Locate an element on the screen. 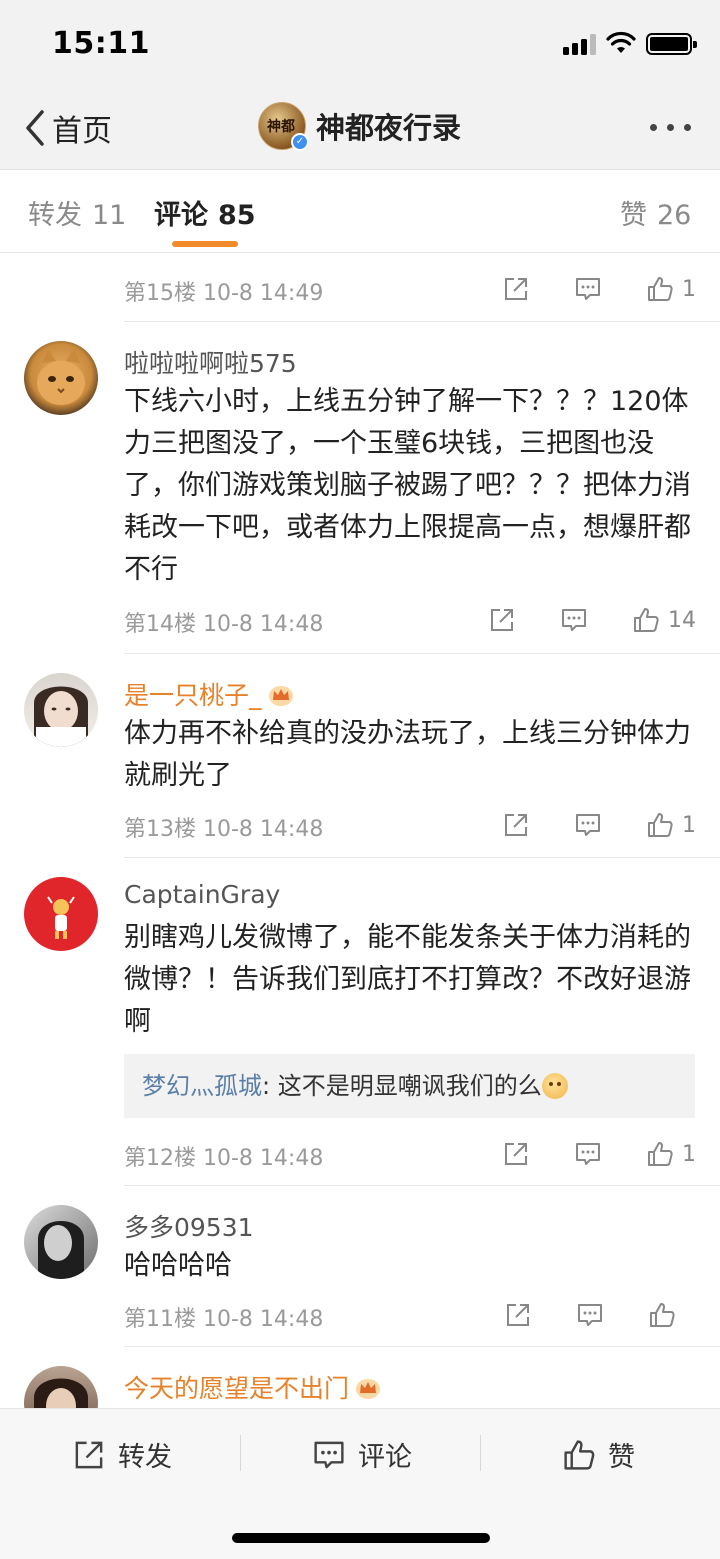  comment-floor: 第14楼 is located at coordinates (160, 624).